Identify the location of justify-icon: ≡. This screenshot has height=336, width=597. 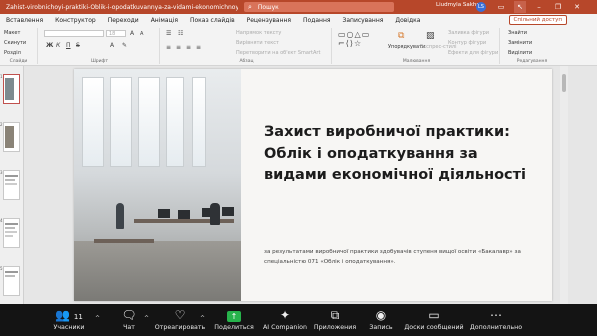
(198, 47).